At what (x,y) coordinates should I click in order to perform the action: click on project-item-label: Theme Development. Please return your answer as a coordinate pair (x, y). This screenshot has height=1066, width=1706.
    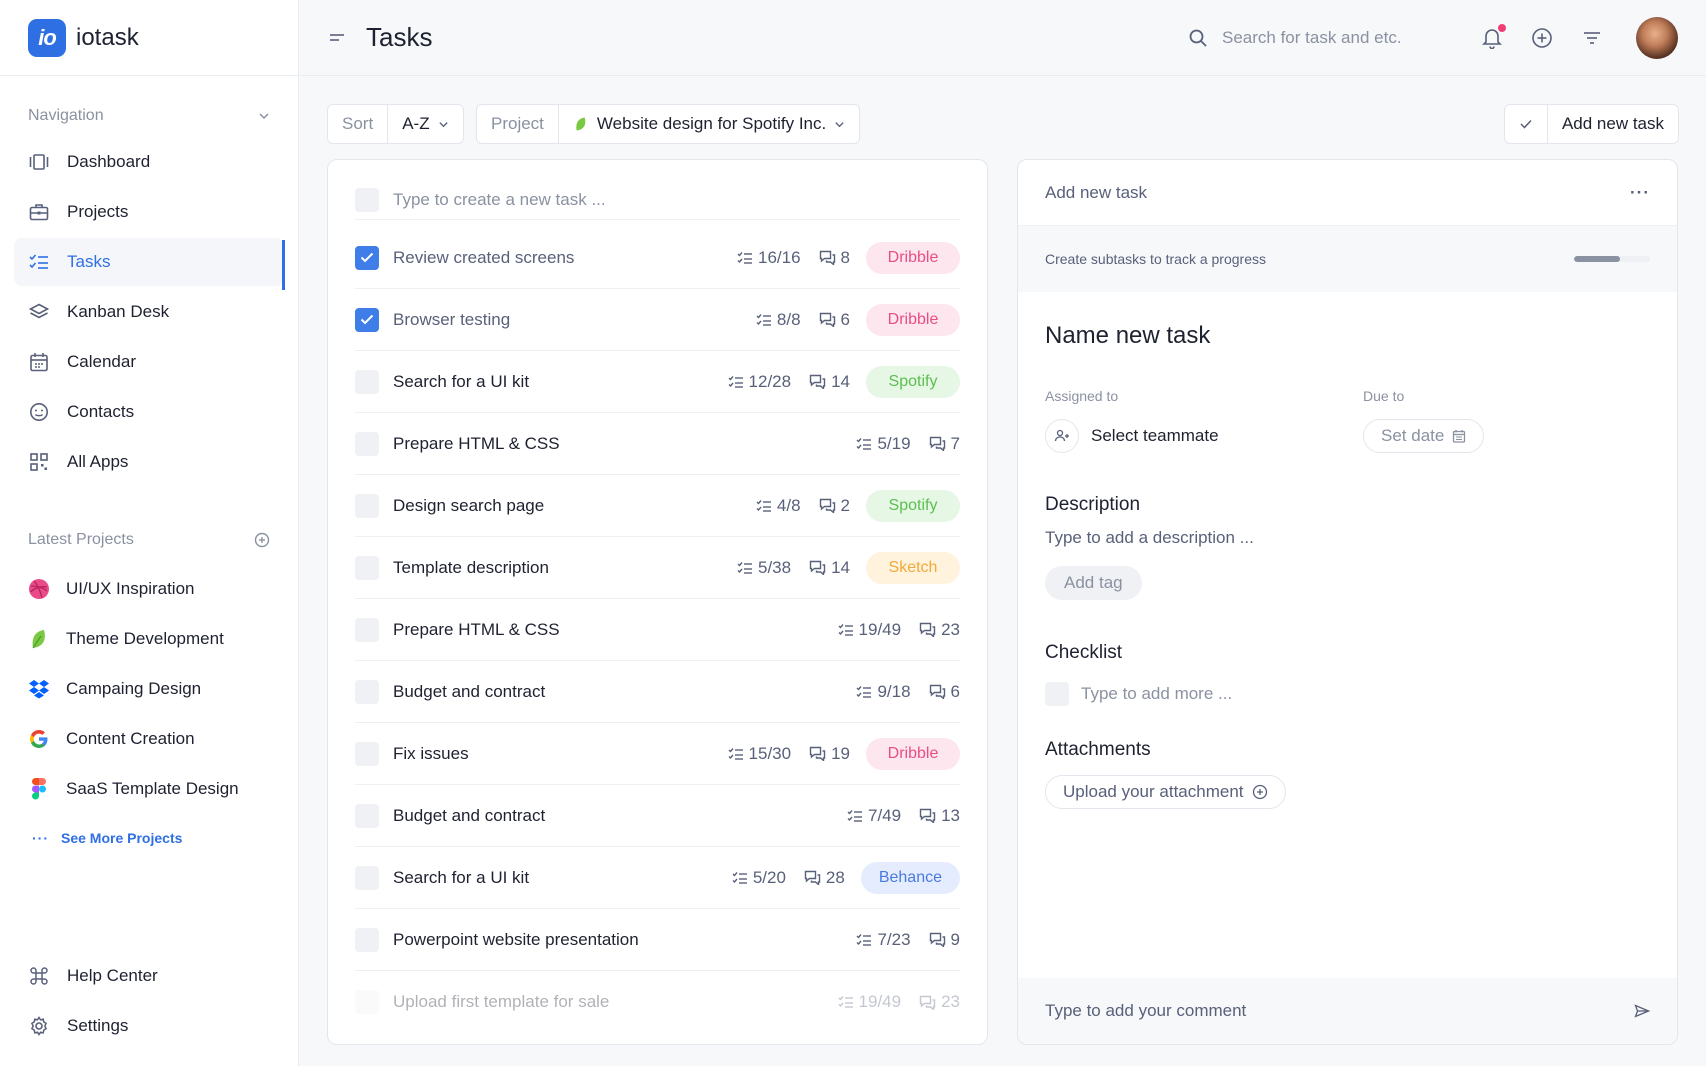
    Looking at the image, I should click on (145, 638).